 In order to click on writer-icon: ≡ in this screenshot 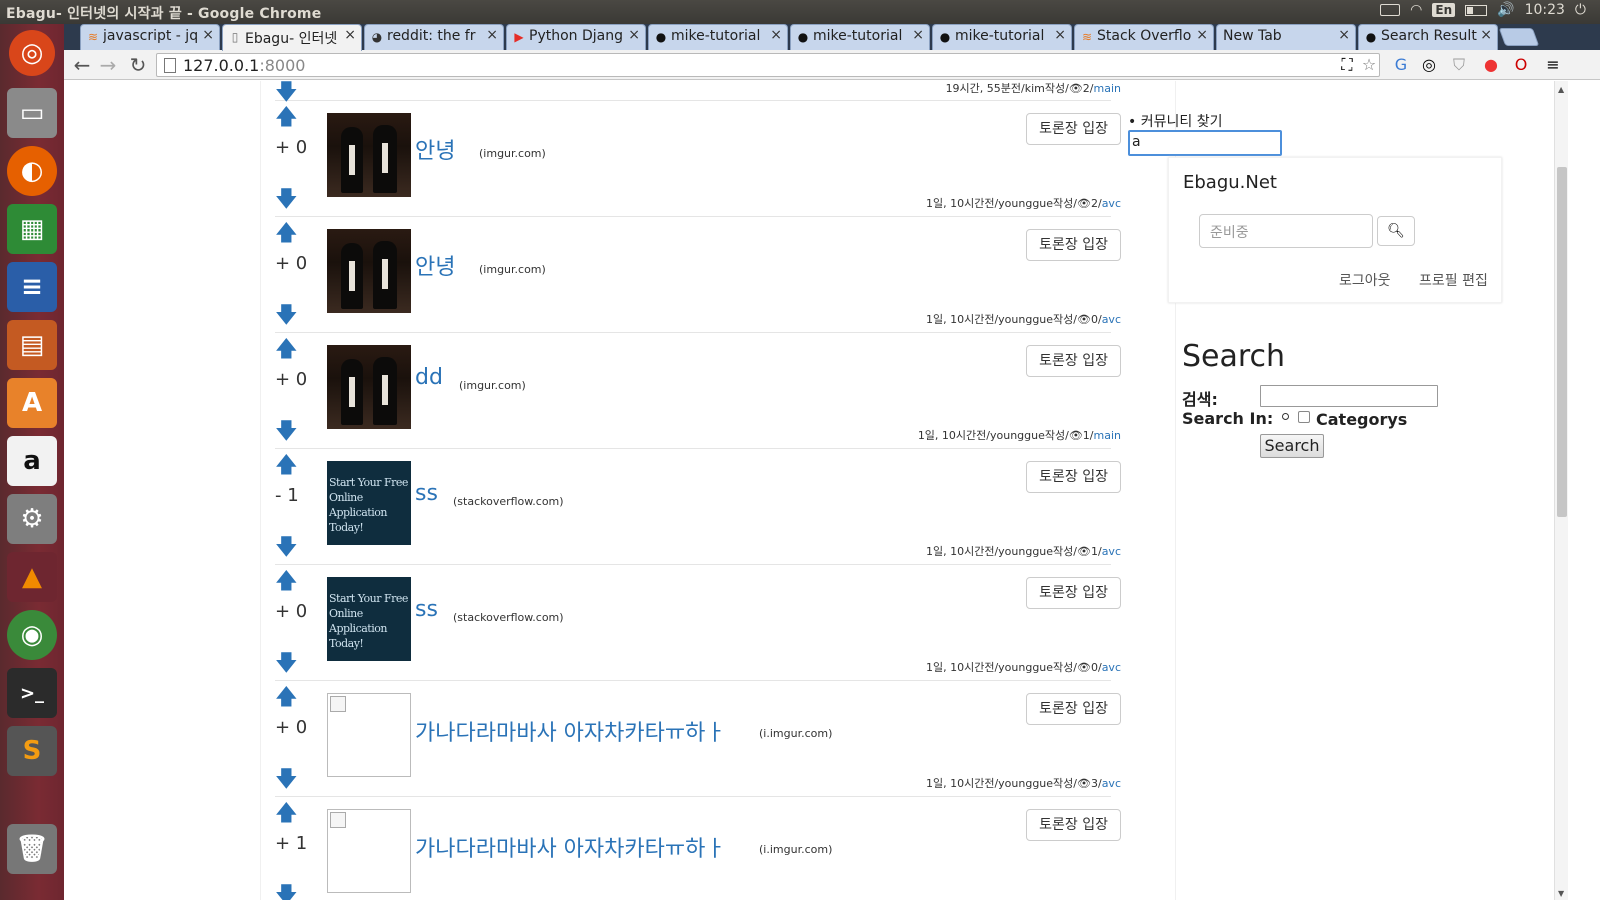, I will do `click(32, 287)`.